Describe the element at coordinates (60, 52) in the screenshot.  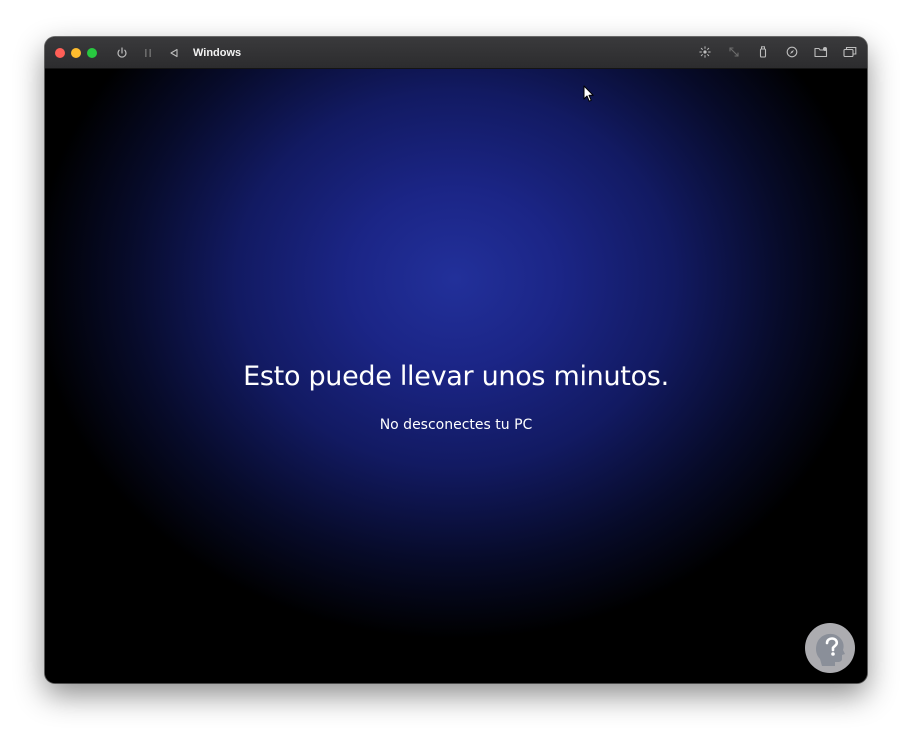
I see `close-button` at that location.